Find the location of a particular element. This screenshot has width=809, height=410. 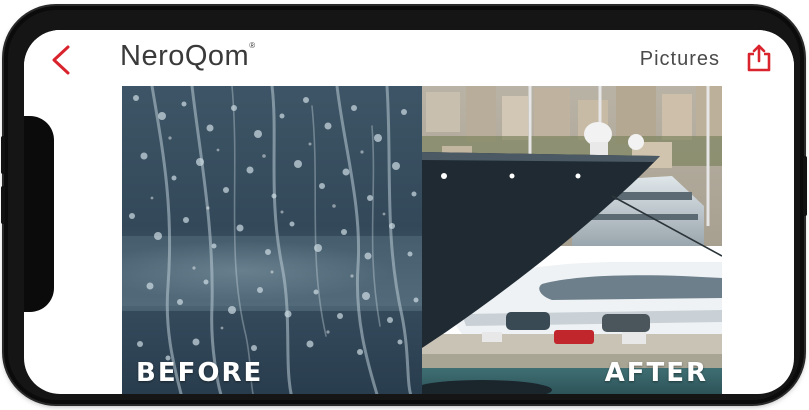

share-icon is located at coordinates (759, 58).